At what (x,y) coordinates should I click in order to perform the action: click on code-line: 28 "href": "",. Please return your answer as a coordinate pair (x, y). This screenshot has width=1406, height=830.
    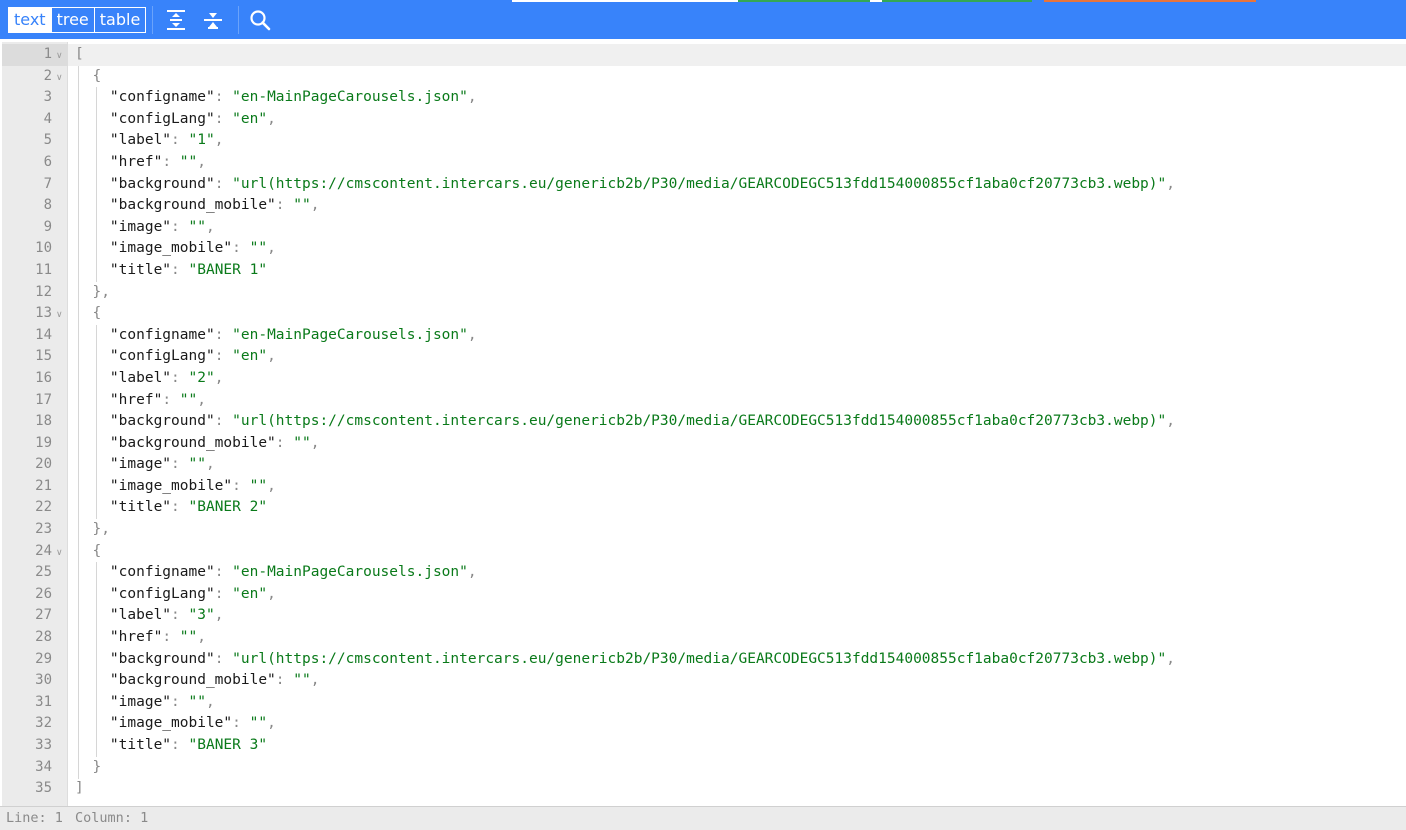
    Looking at the image, I should click on (704, 638).